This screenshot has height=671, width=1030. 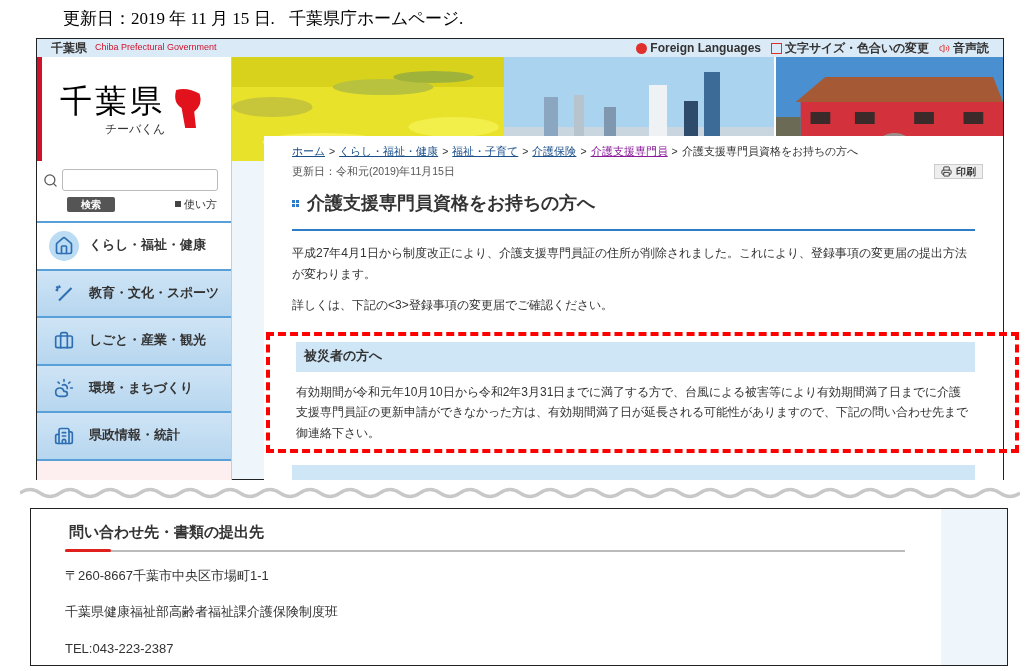 I want to click on nav-item: 環境・まちづくり, so click(x=134, y=389).